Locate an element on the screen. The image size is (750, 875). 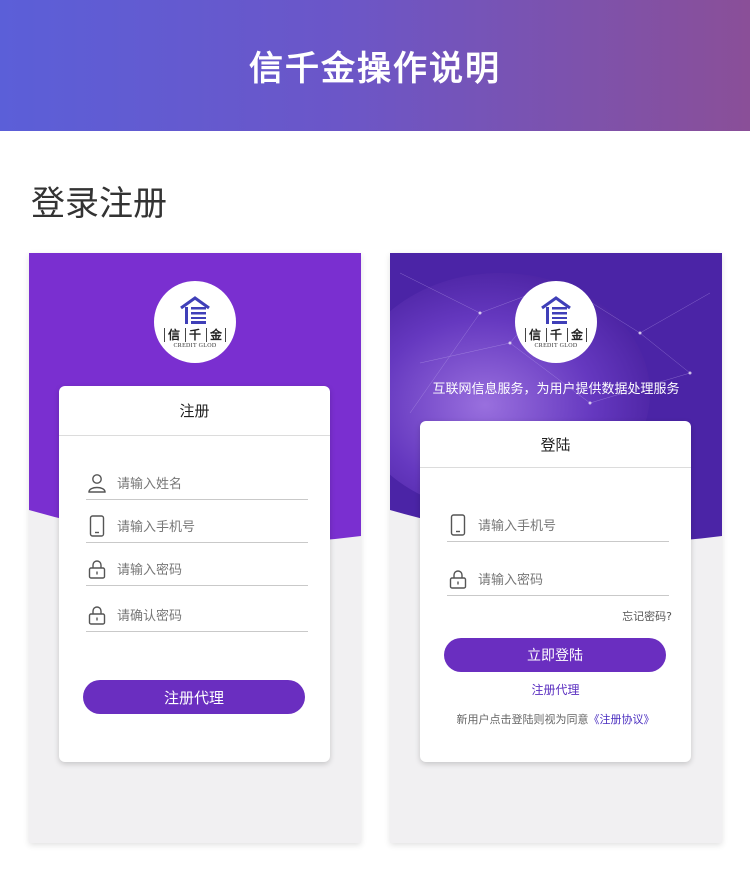
register-card-title: 注册 is located at coordinates (194, 411).